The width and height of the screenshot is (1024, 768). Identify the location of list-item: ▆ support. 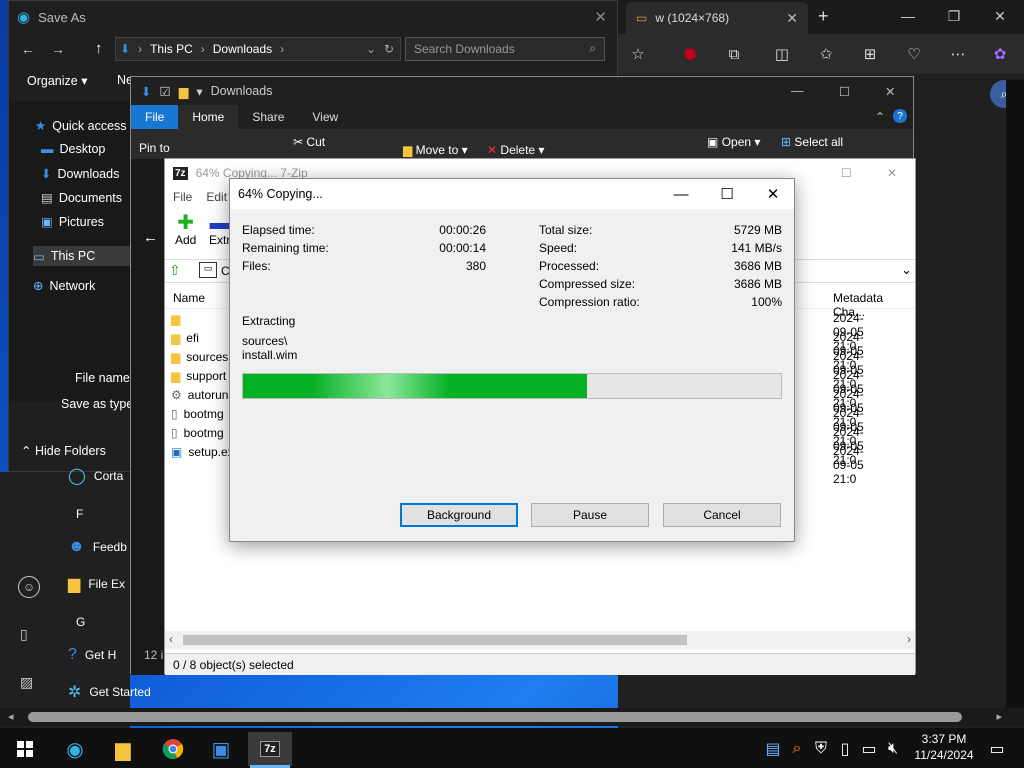
(198, 375).